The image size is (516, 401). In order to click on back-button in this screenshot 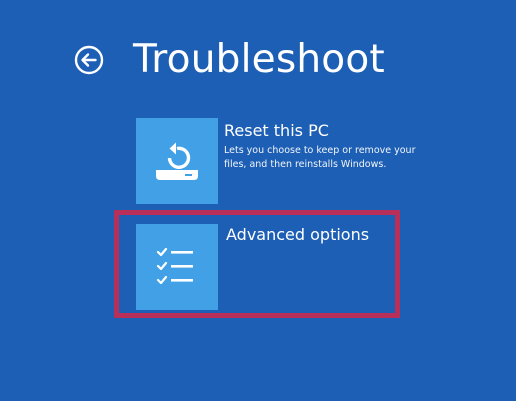, I will do `click(89, 60)`.